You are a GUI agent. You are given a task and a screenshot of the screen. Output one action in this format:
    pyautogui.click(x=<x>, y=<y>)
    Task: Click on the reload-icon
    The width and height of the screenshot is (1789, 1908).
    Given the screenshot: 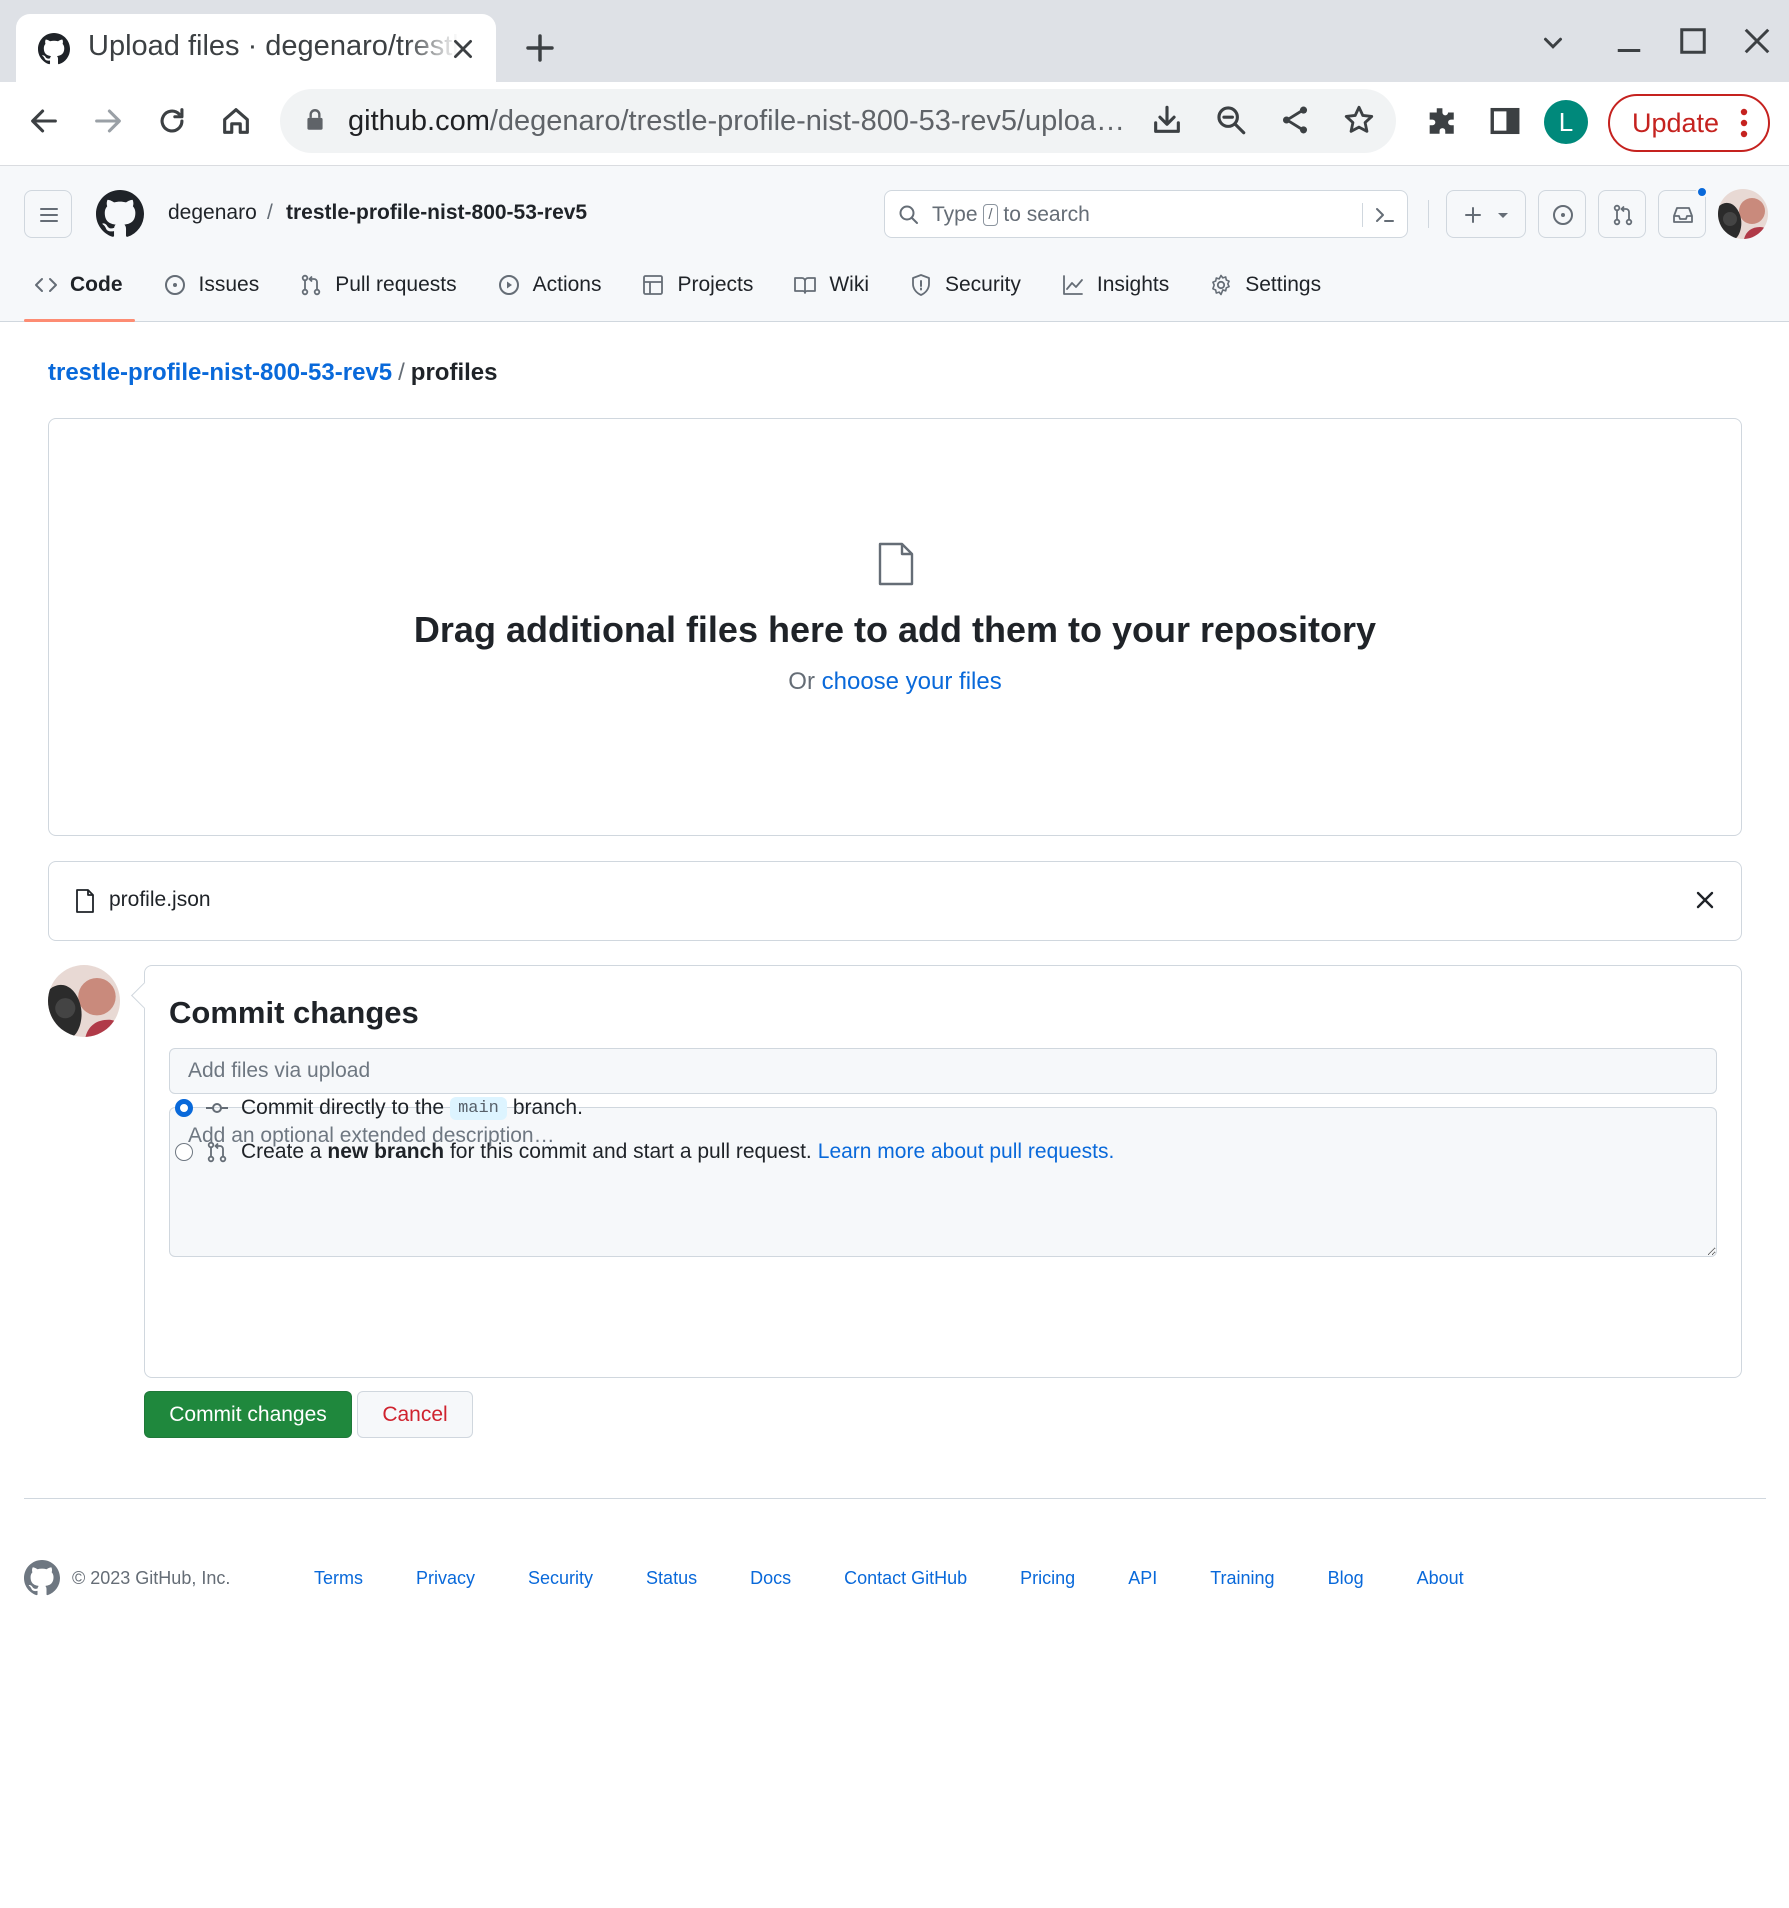 What is the action you would take?
    pyautogui.click(x=172, y=121)
    